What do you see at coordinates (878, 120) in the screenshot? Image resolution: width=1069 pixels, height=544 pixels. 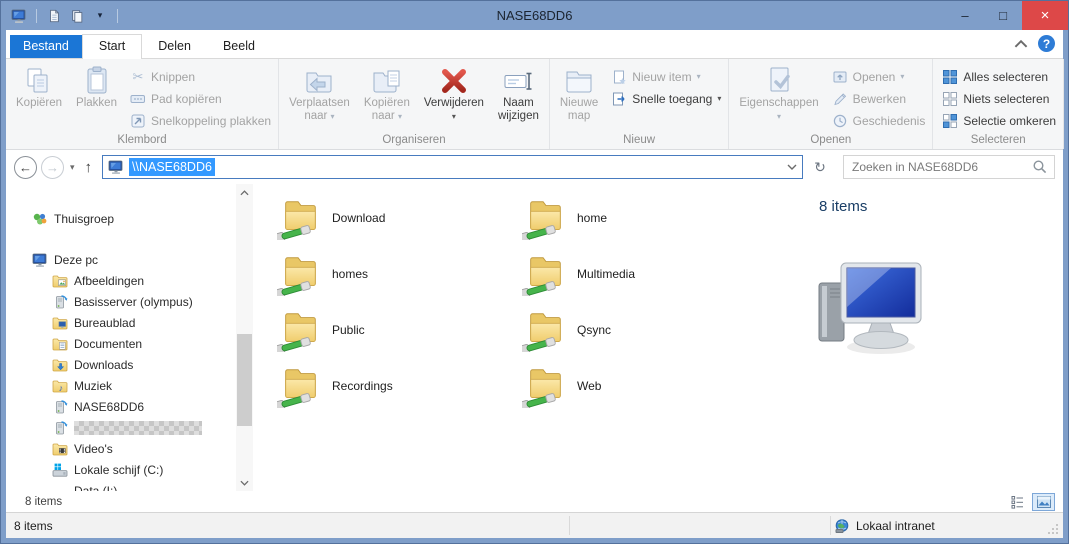 I see `history-button: Geschiedenis` at bounding box center [878, 120].